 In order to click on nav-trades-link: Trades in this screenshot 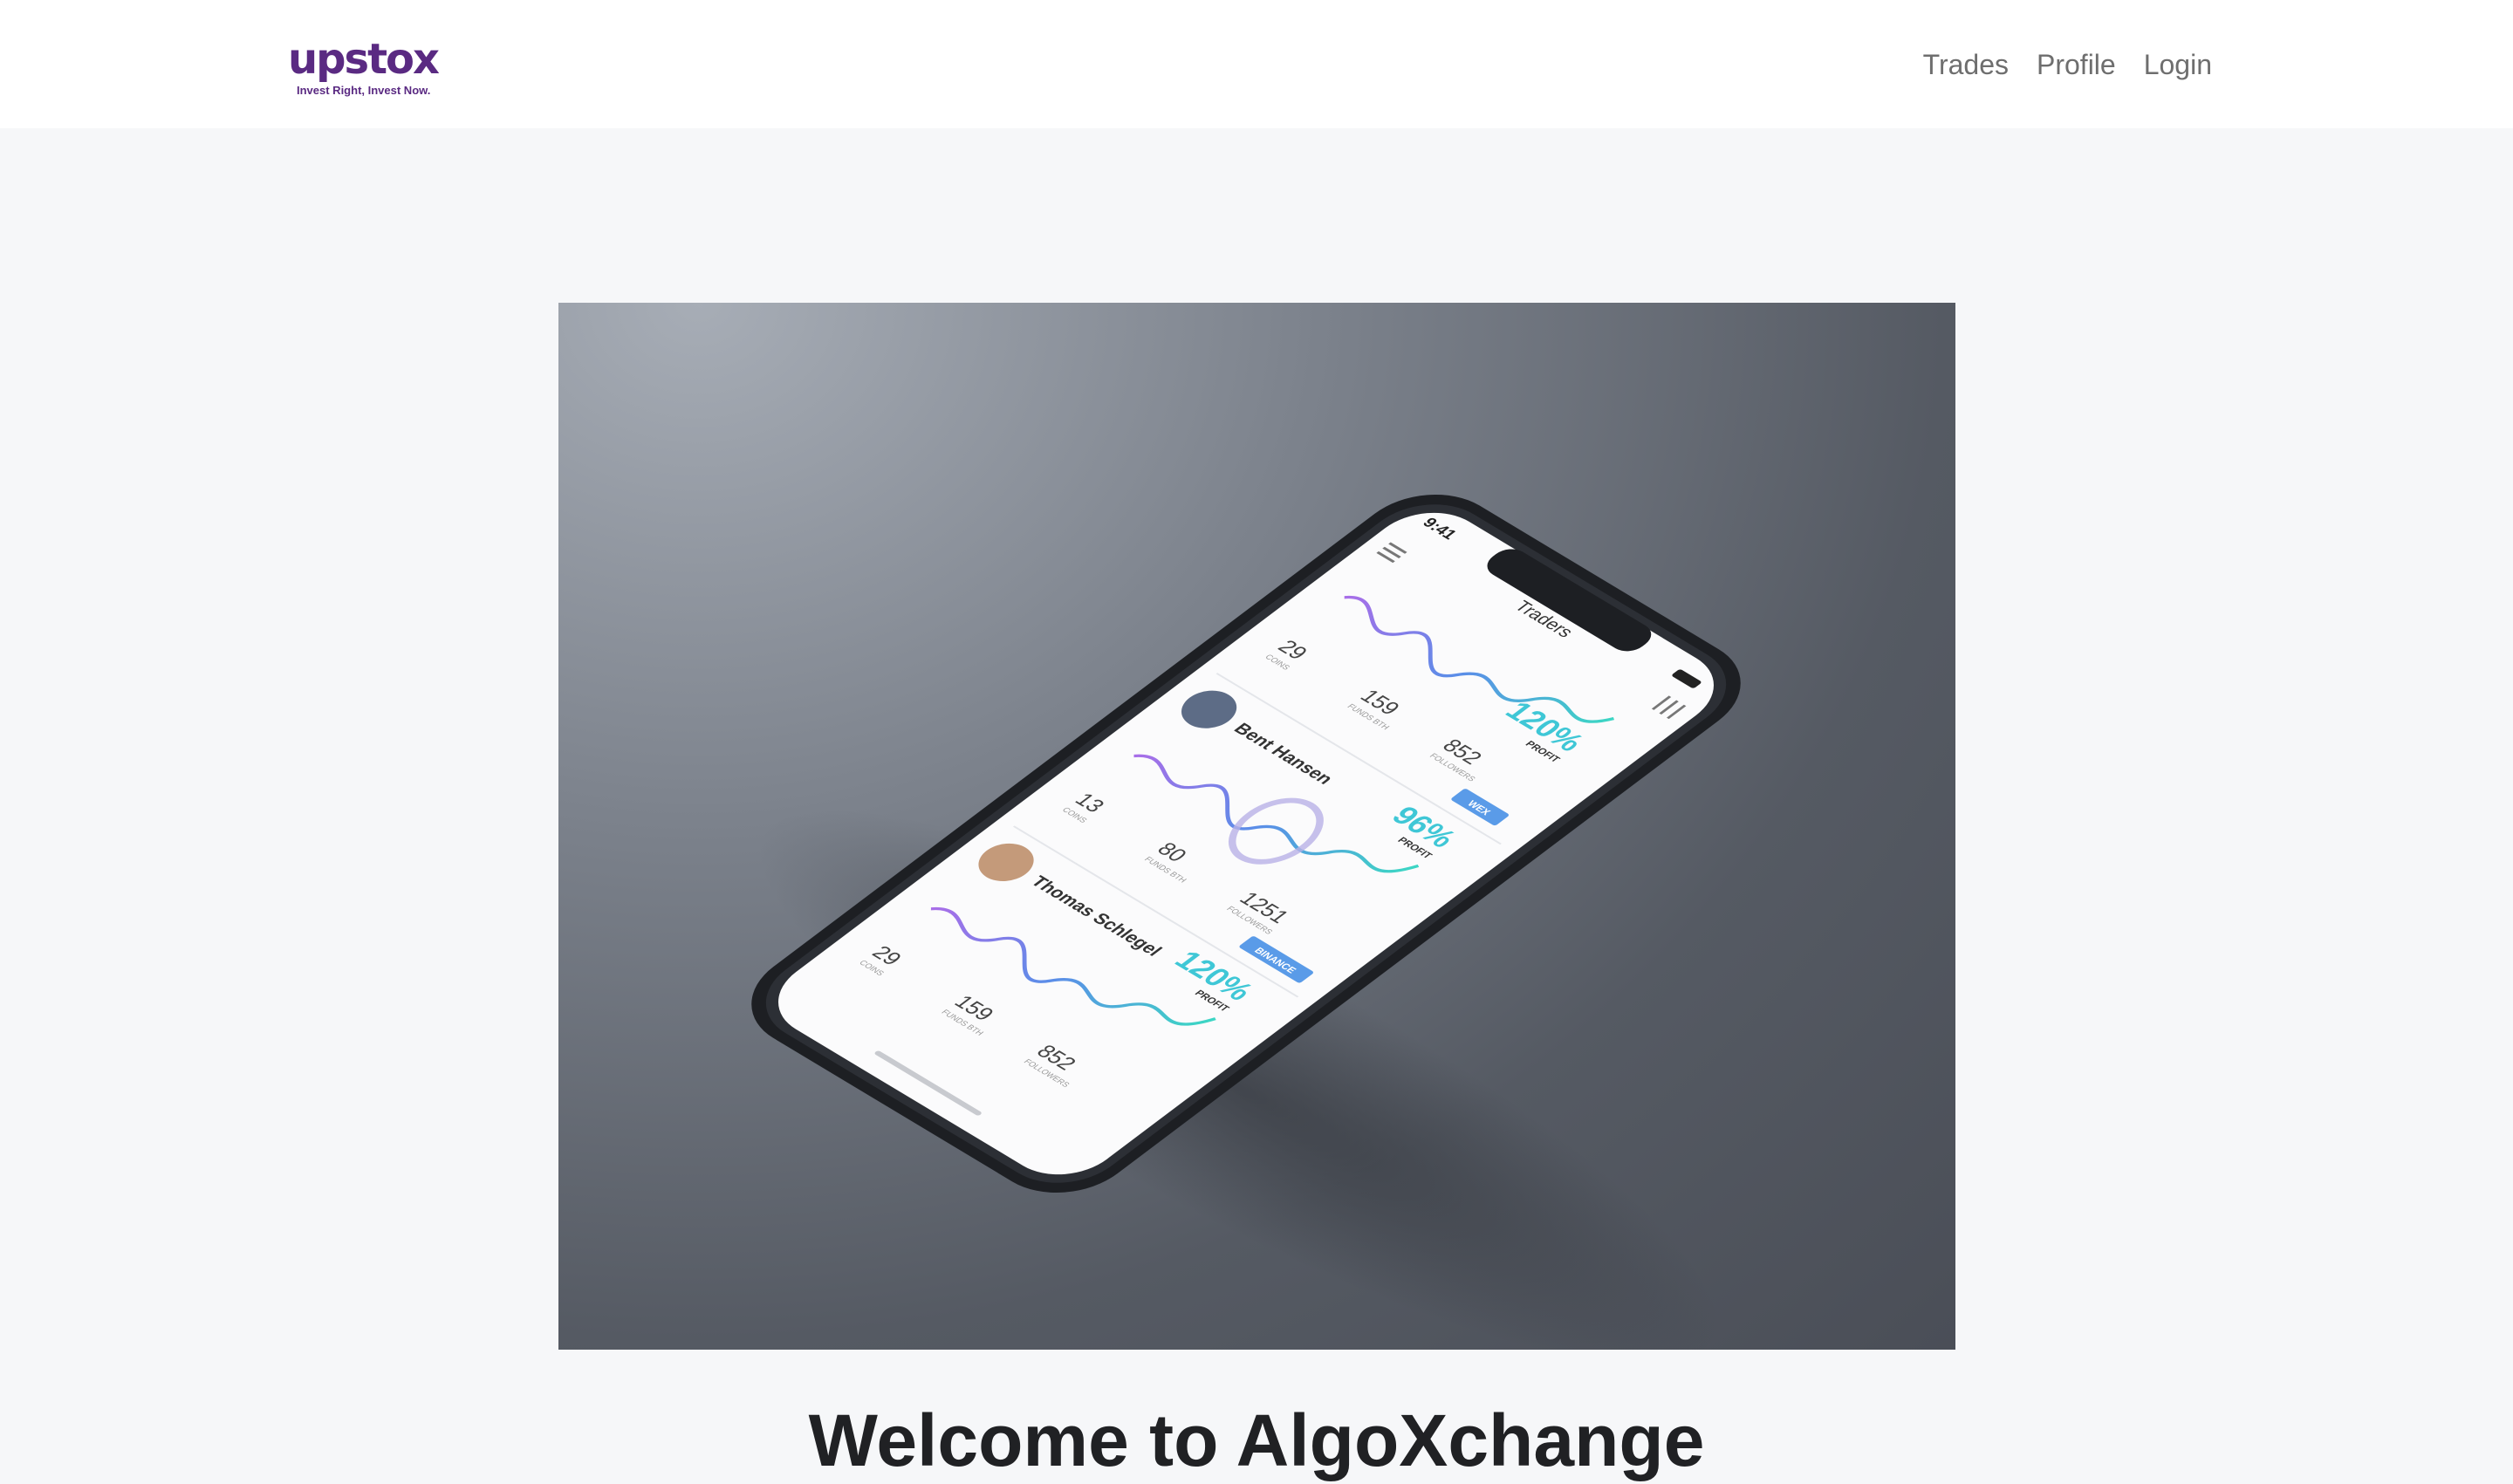, I will do `click(1966, 64)`.